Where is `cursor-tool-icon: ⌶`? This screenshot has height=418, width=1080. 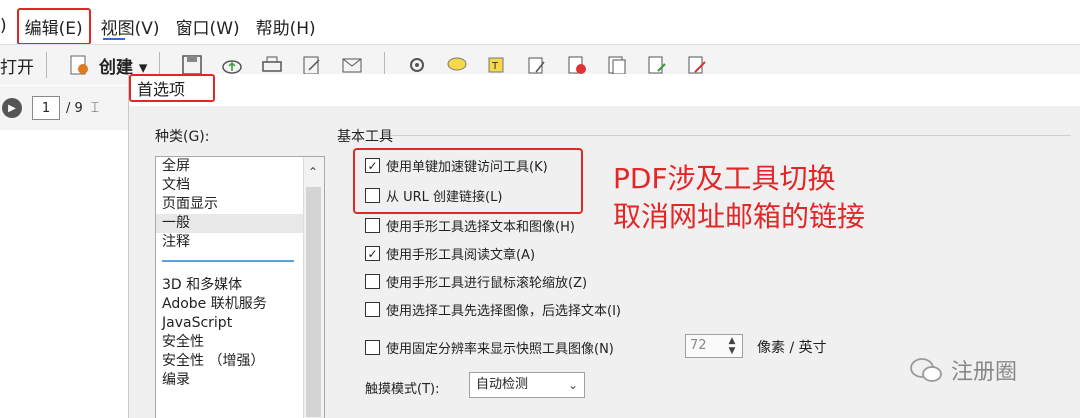 cursor-tool-icon: ⌶ is located at coordinates (95, 108).